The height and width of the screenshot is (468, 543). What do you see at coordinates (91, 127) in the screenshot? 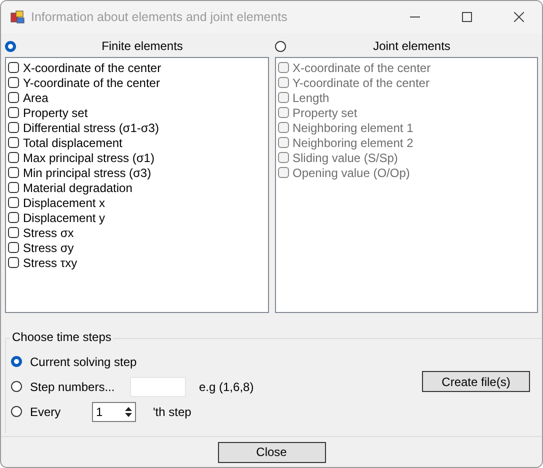
I see `checkbox-label: Differential stress (σ1-σ3)` at bounding box center [91, 127].